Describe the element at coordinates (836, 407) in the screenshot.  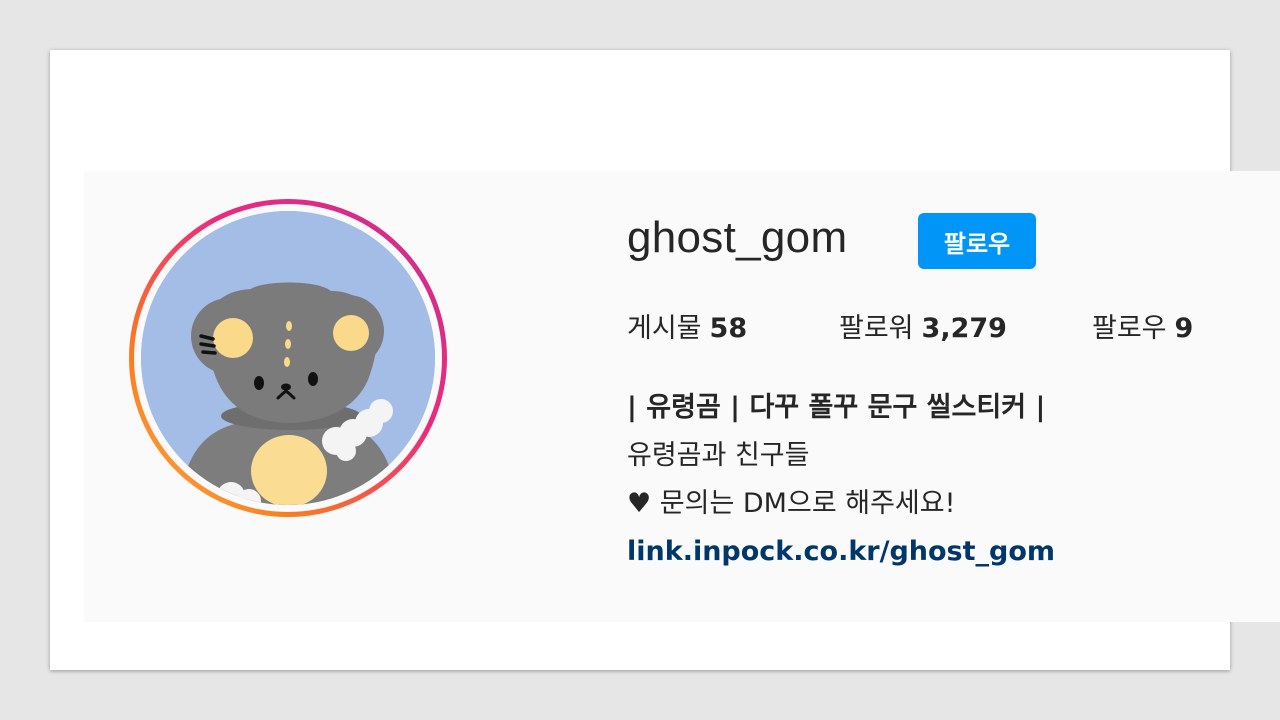
I see `bio-name-line: | 유령곰 | 다꾸 폴꾸 문구 씰스티커 |` at that location.